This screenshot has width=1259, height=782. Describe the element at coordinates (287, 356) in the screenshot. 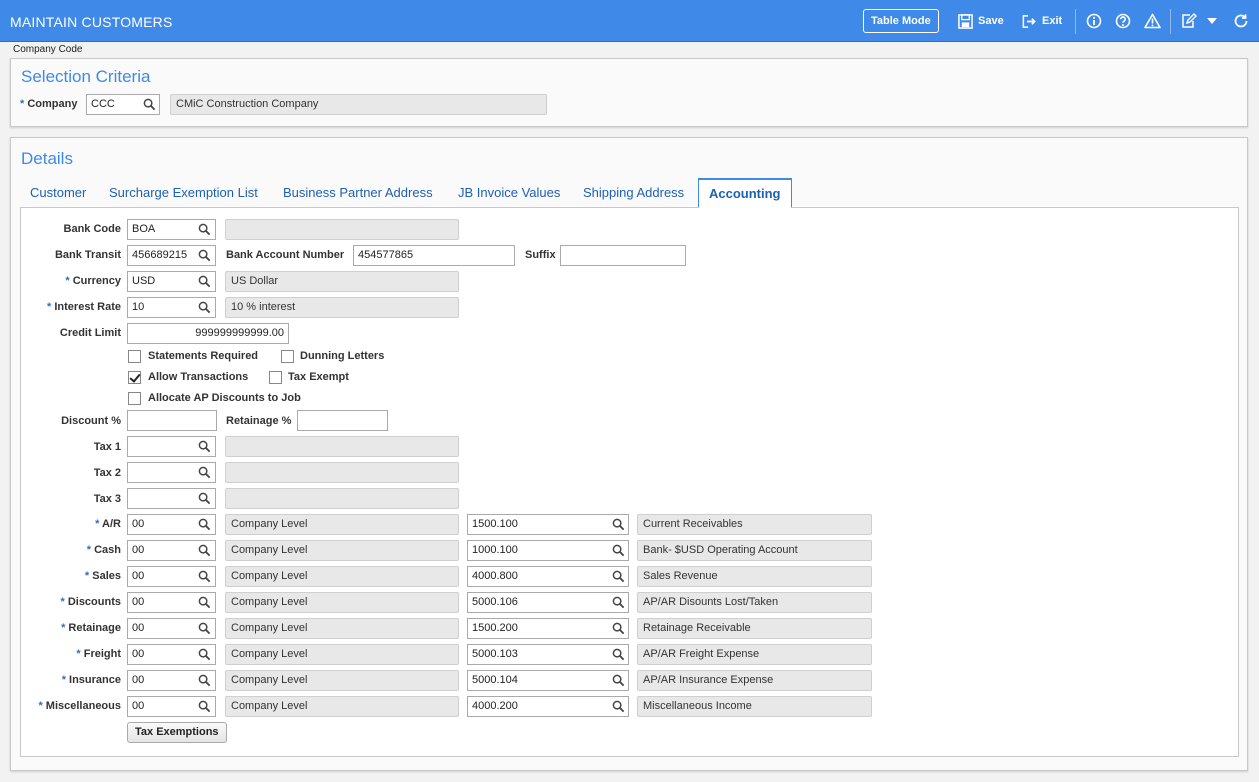

I see `dunning-letters-checkbox` at that location.